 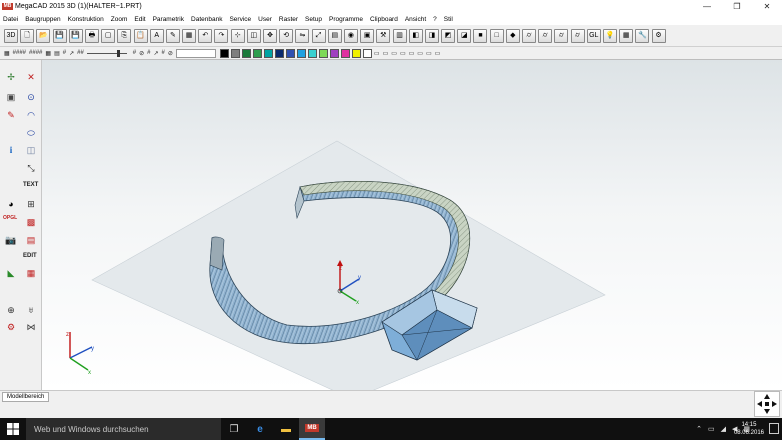 What do you see at coordinates (420, 53) in the screenshot?
I see `display-option-icon-5: ▭` at bounding box center [420, 53].